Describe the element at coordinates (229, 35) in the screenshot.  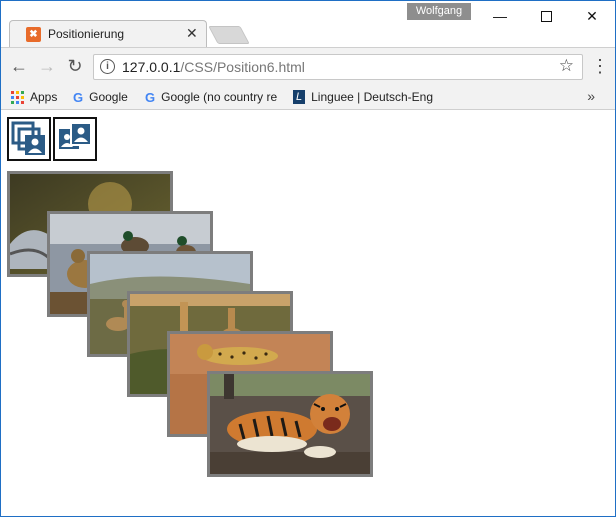
I see `new-tab-button` at that location.